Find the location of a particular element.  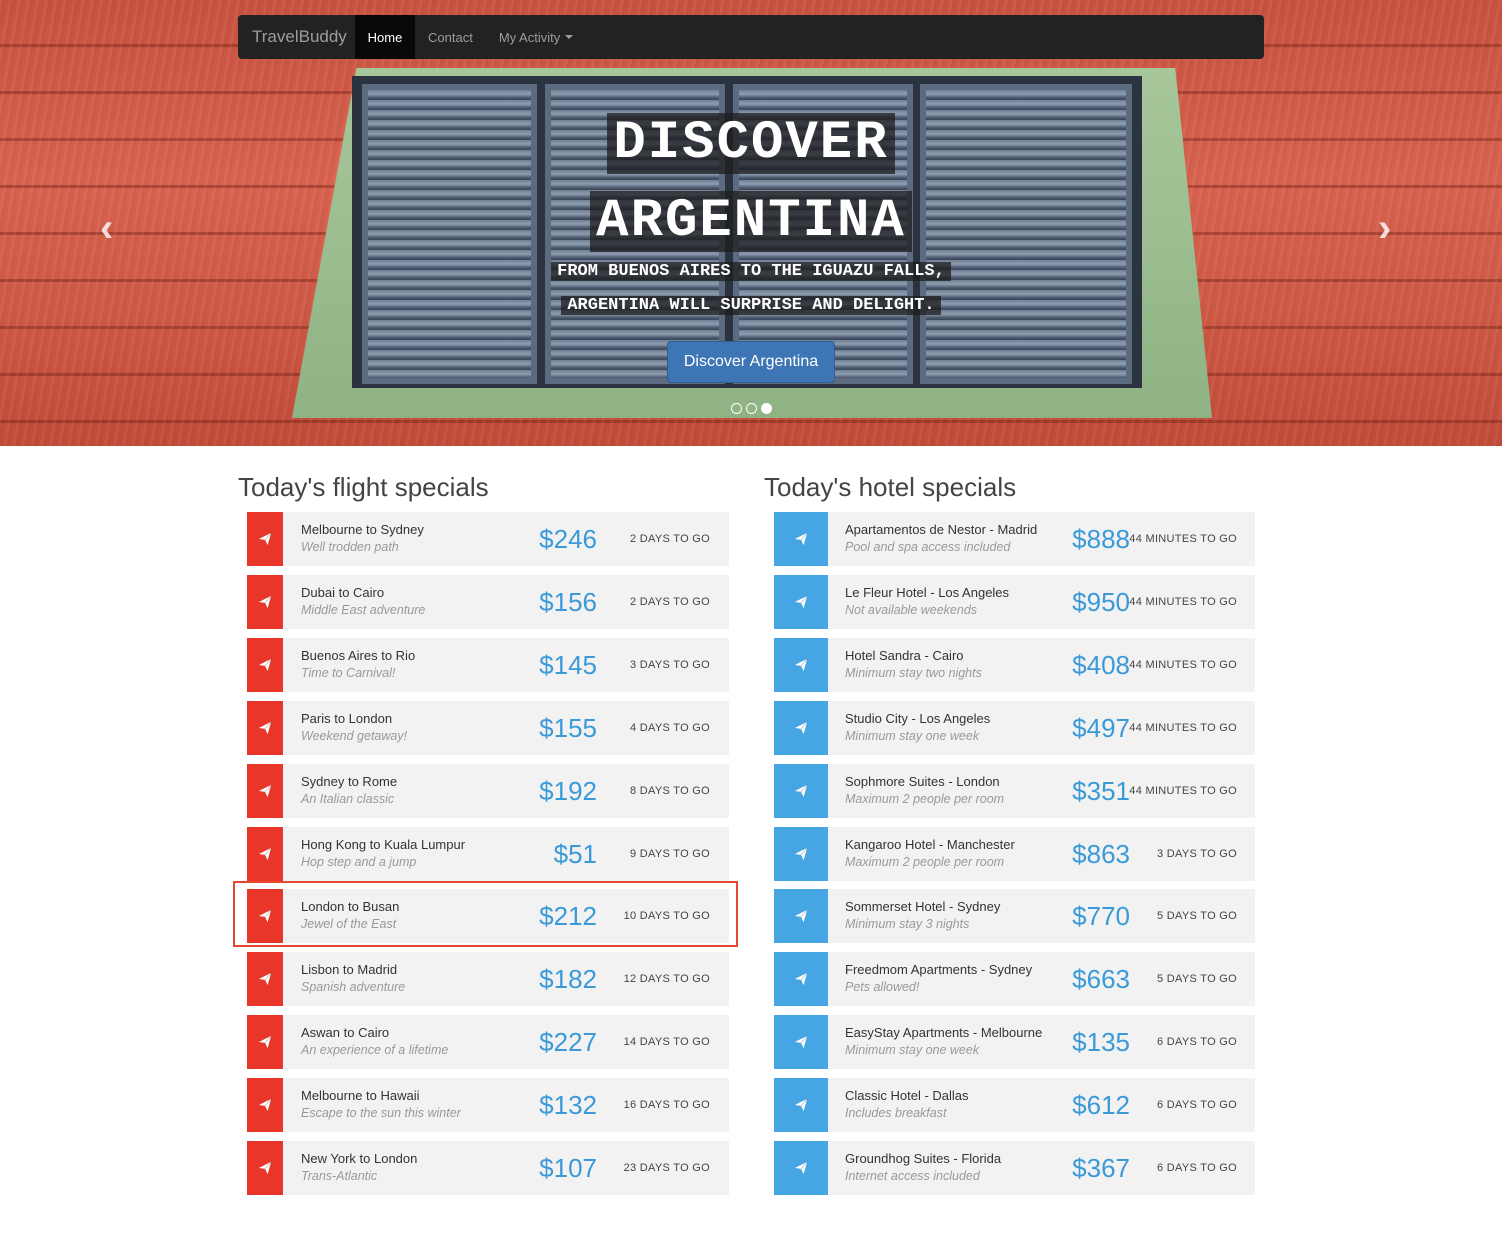

hero-subtitle-line2: ARGENTINA WILL SURPRISE AND DELIGHT. is located at coordinates (751, 306).